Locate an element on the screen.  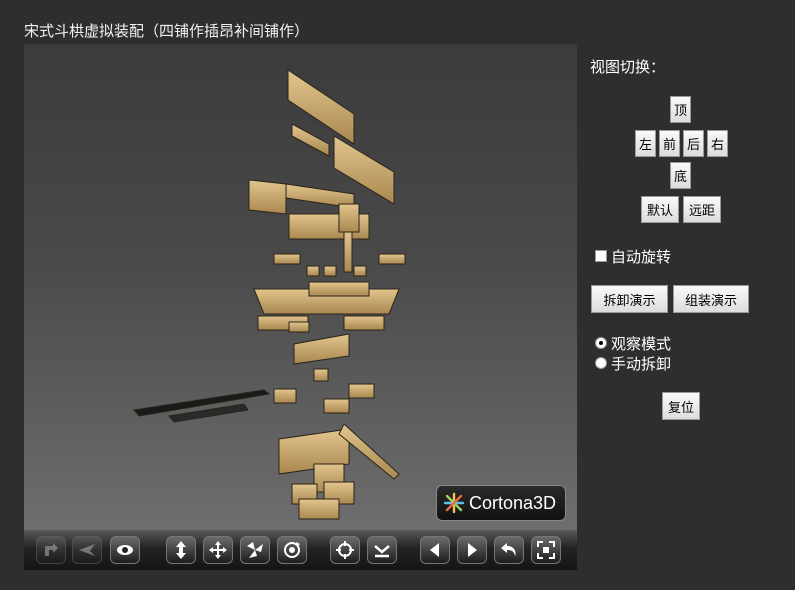
fly-icon is located at coordinates (87, 550).